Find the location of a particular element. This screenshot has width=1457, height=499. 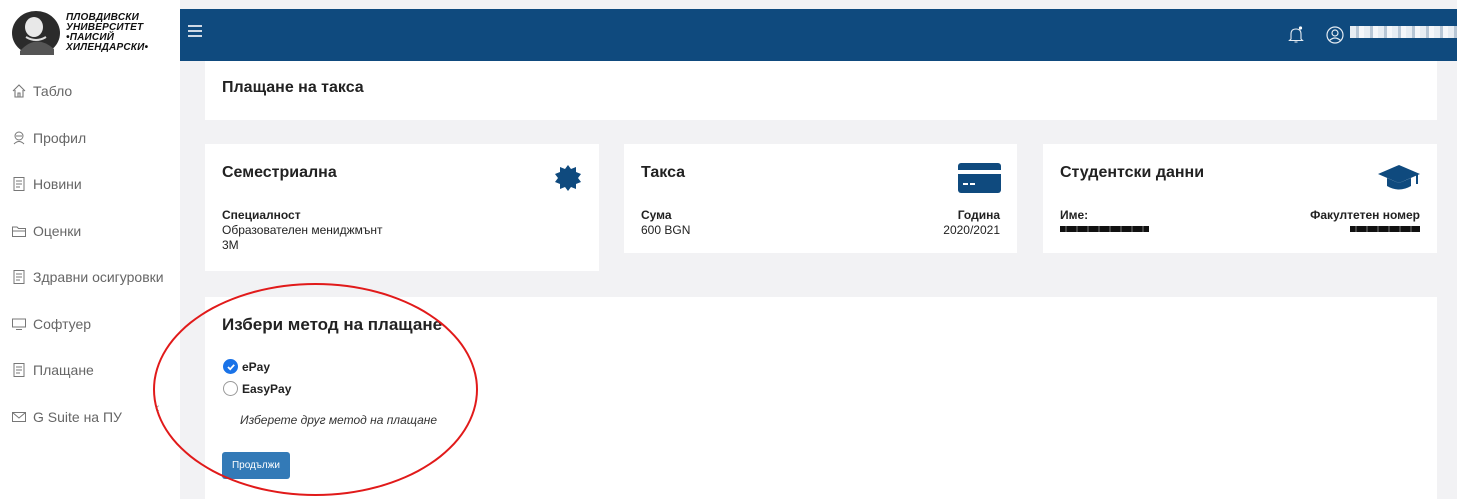

semester-card-title: Семестриална is located at coordinates (279, 172).